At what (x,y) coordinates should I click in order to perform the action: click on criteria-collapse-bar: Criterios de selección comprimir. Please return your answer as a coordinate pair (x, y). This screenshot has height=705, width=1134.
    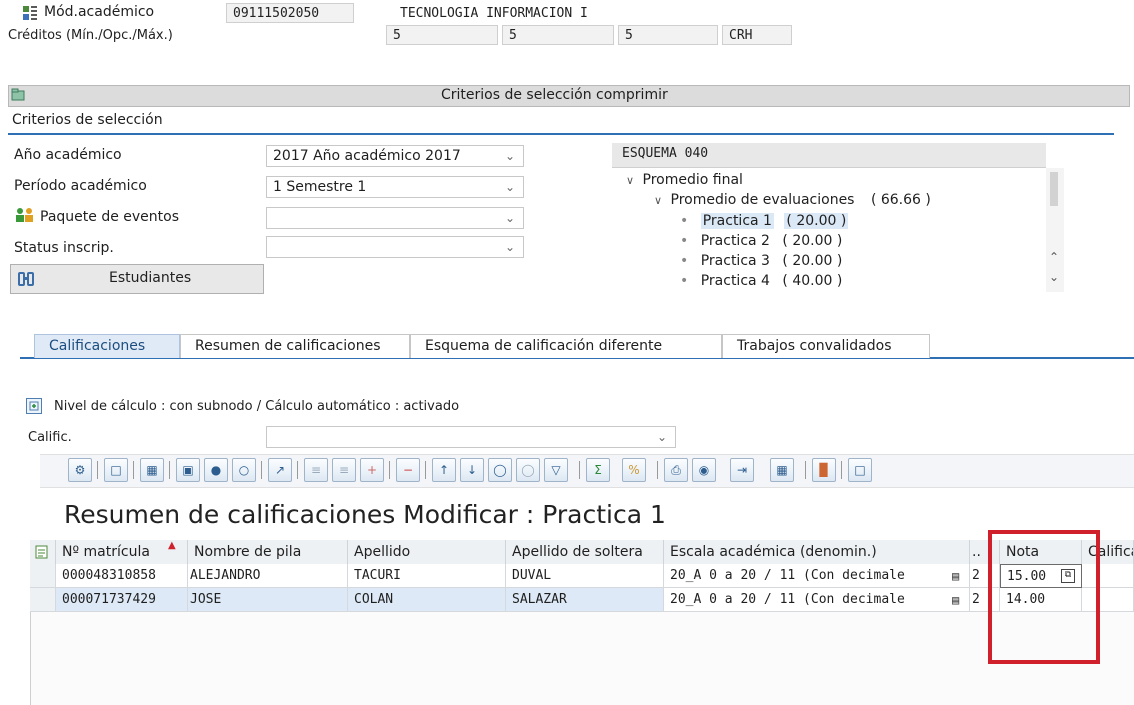
    Looking at the image, I should click on (569, 96).